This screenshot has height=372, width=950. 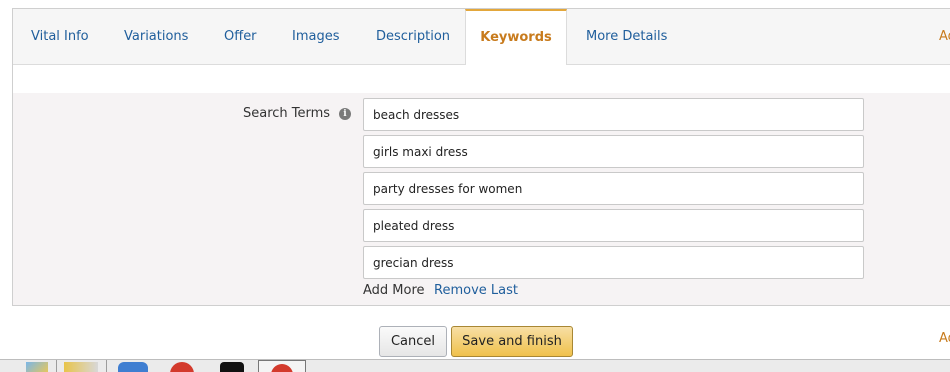 I want to click on taskbar-active-app, so click(x=282, y=366).